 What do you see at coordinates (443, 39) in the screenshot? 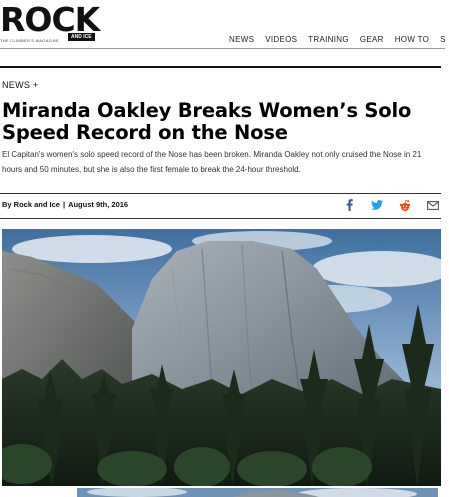
I see `nav-item-truncated: S` at bounding box center [443, 39].